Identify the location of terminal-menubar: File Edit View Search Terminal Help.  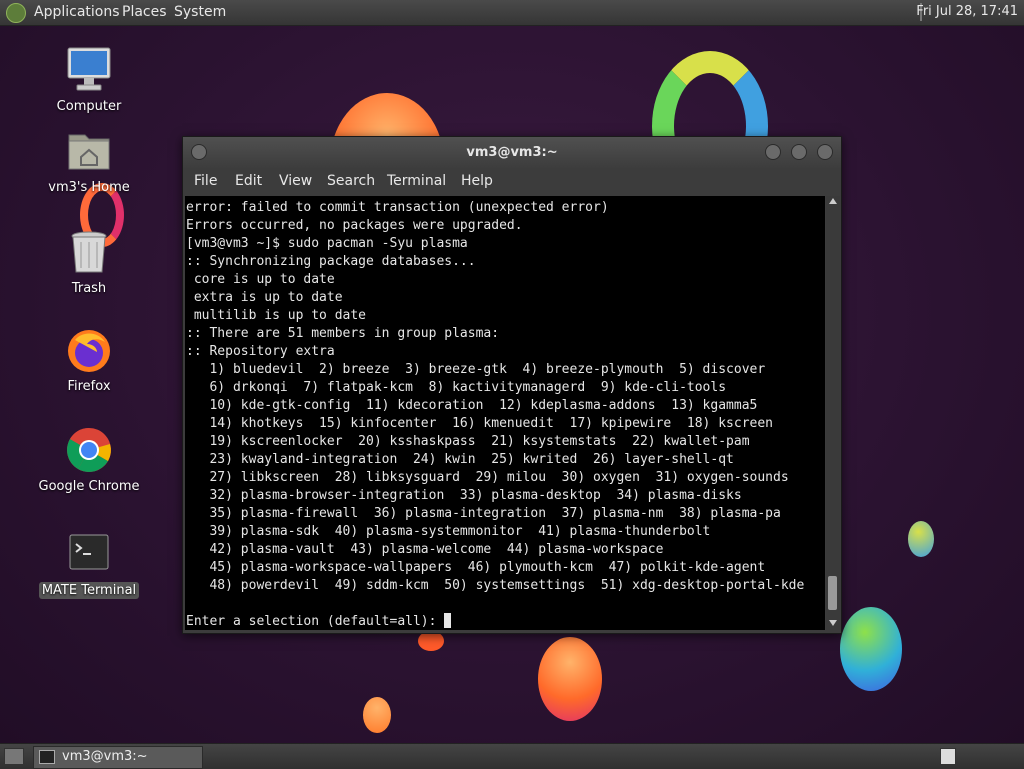
(512, 182).